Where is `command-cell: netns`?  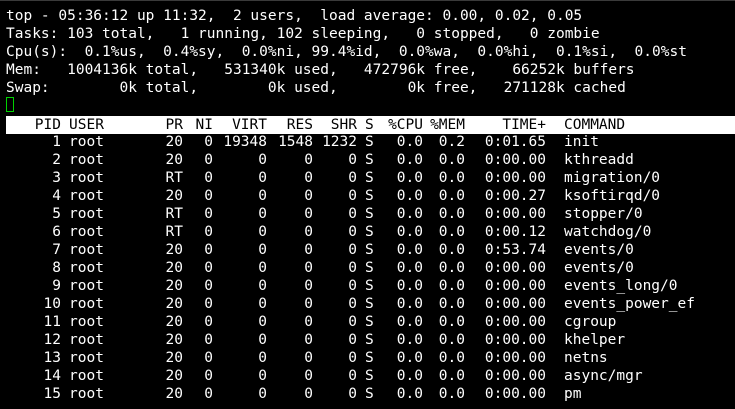 command-cell: netns is located at coordinates (586, 358).